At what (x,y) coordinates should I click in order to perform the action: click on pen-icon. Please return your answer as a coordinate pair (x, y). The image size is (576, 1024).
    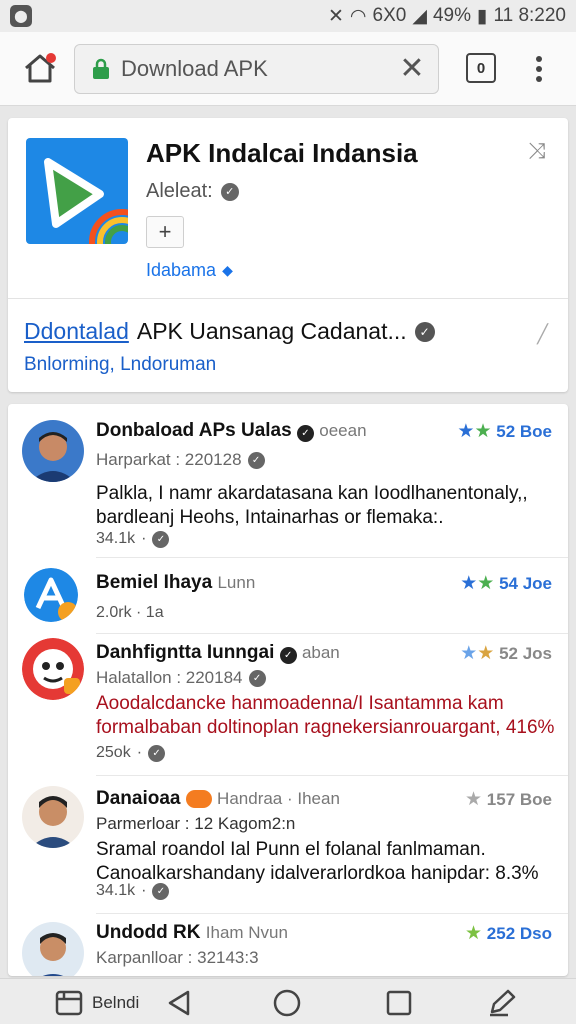
    Looking at the image, I should click on (503, 1003).